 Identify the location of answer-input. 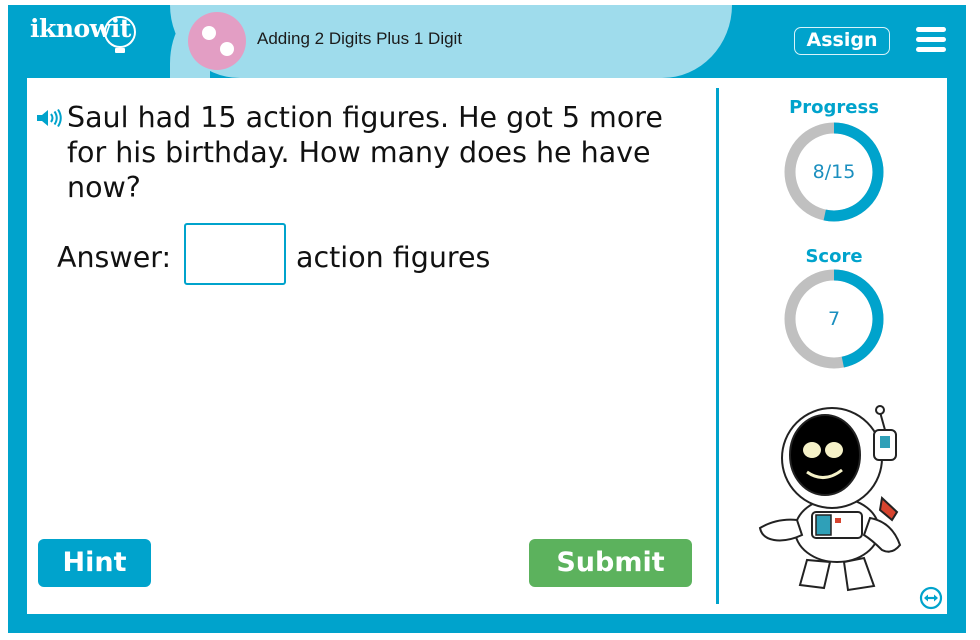
(235, 254).